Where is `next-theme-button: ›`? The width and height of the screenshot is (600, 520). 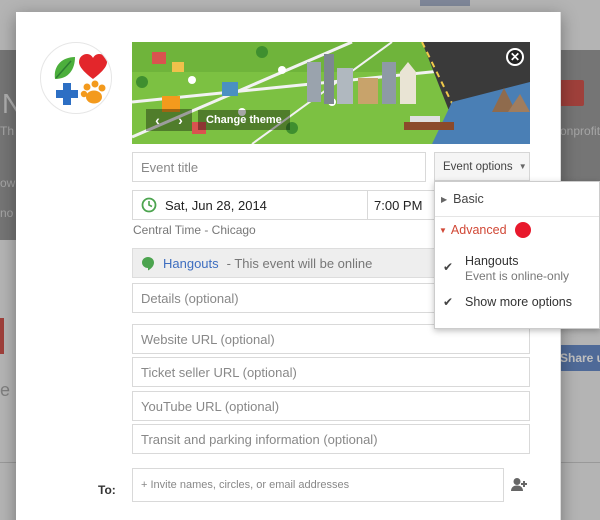
next-theme-button: › is located at coordinates (180, 120).